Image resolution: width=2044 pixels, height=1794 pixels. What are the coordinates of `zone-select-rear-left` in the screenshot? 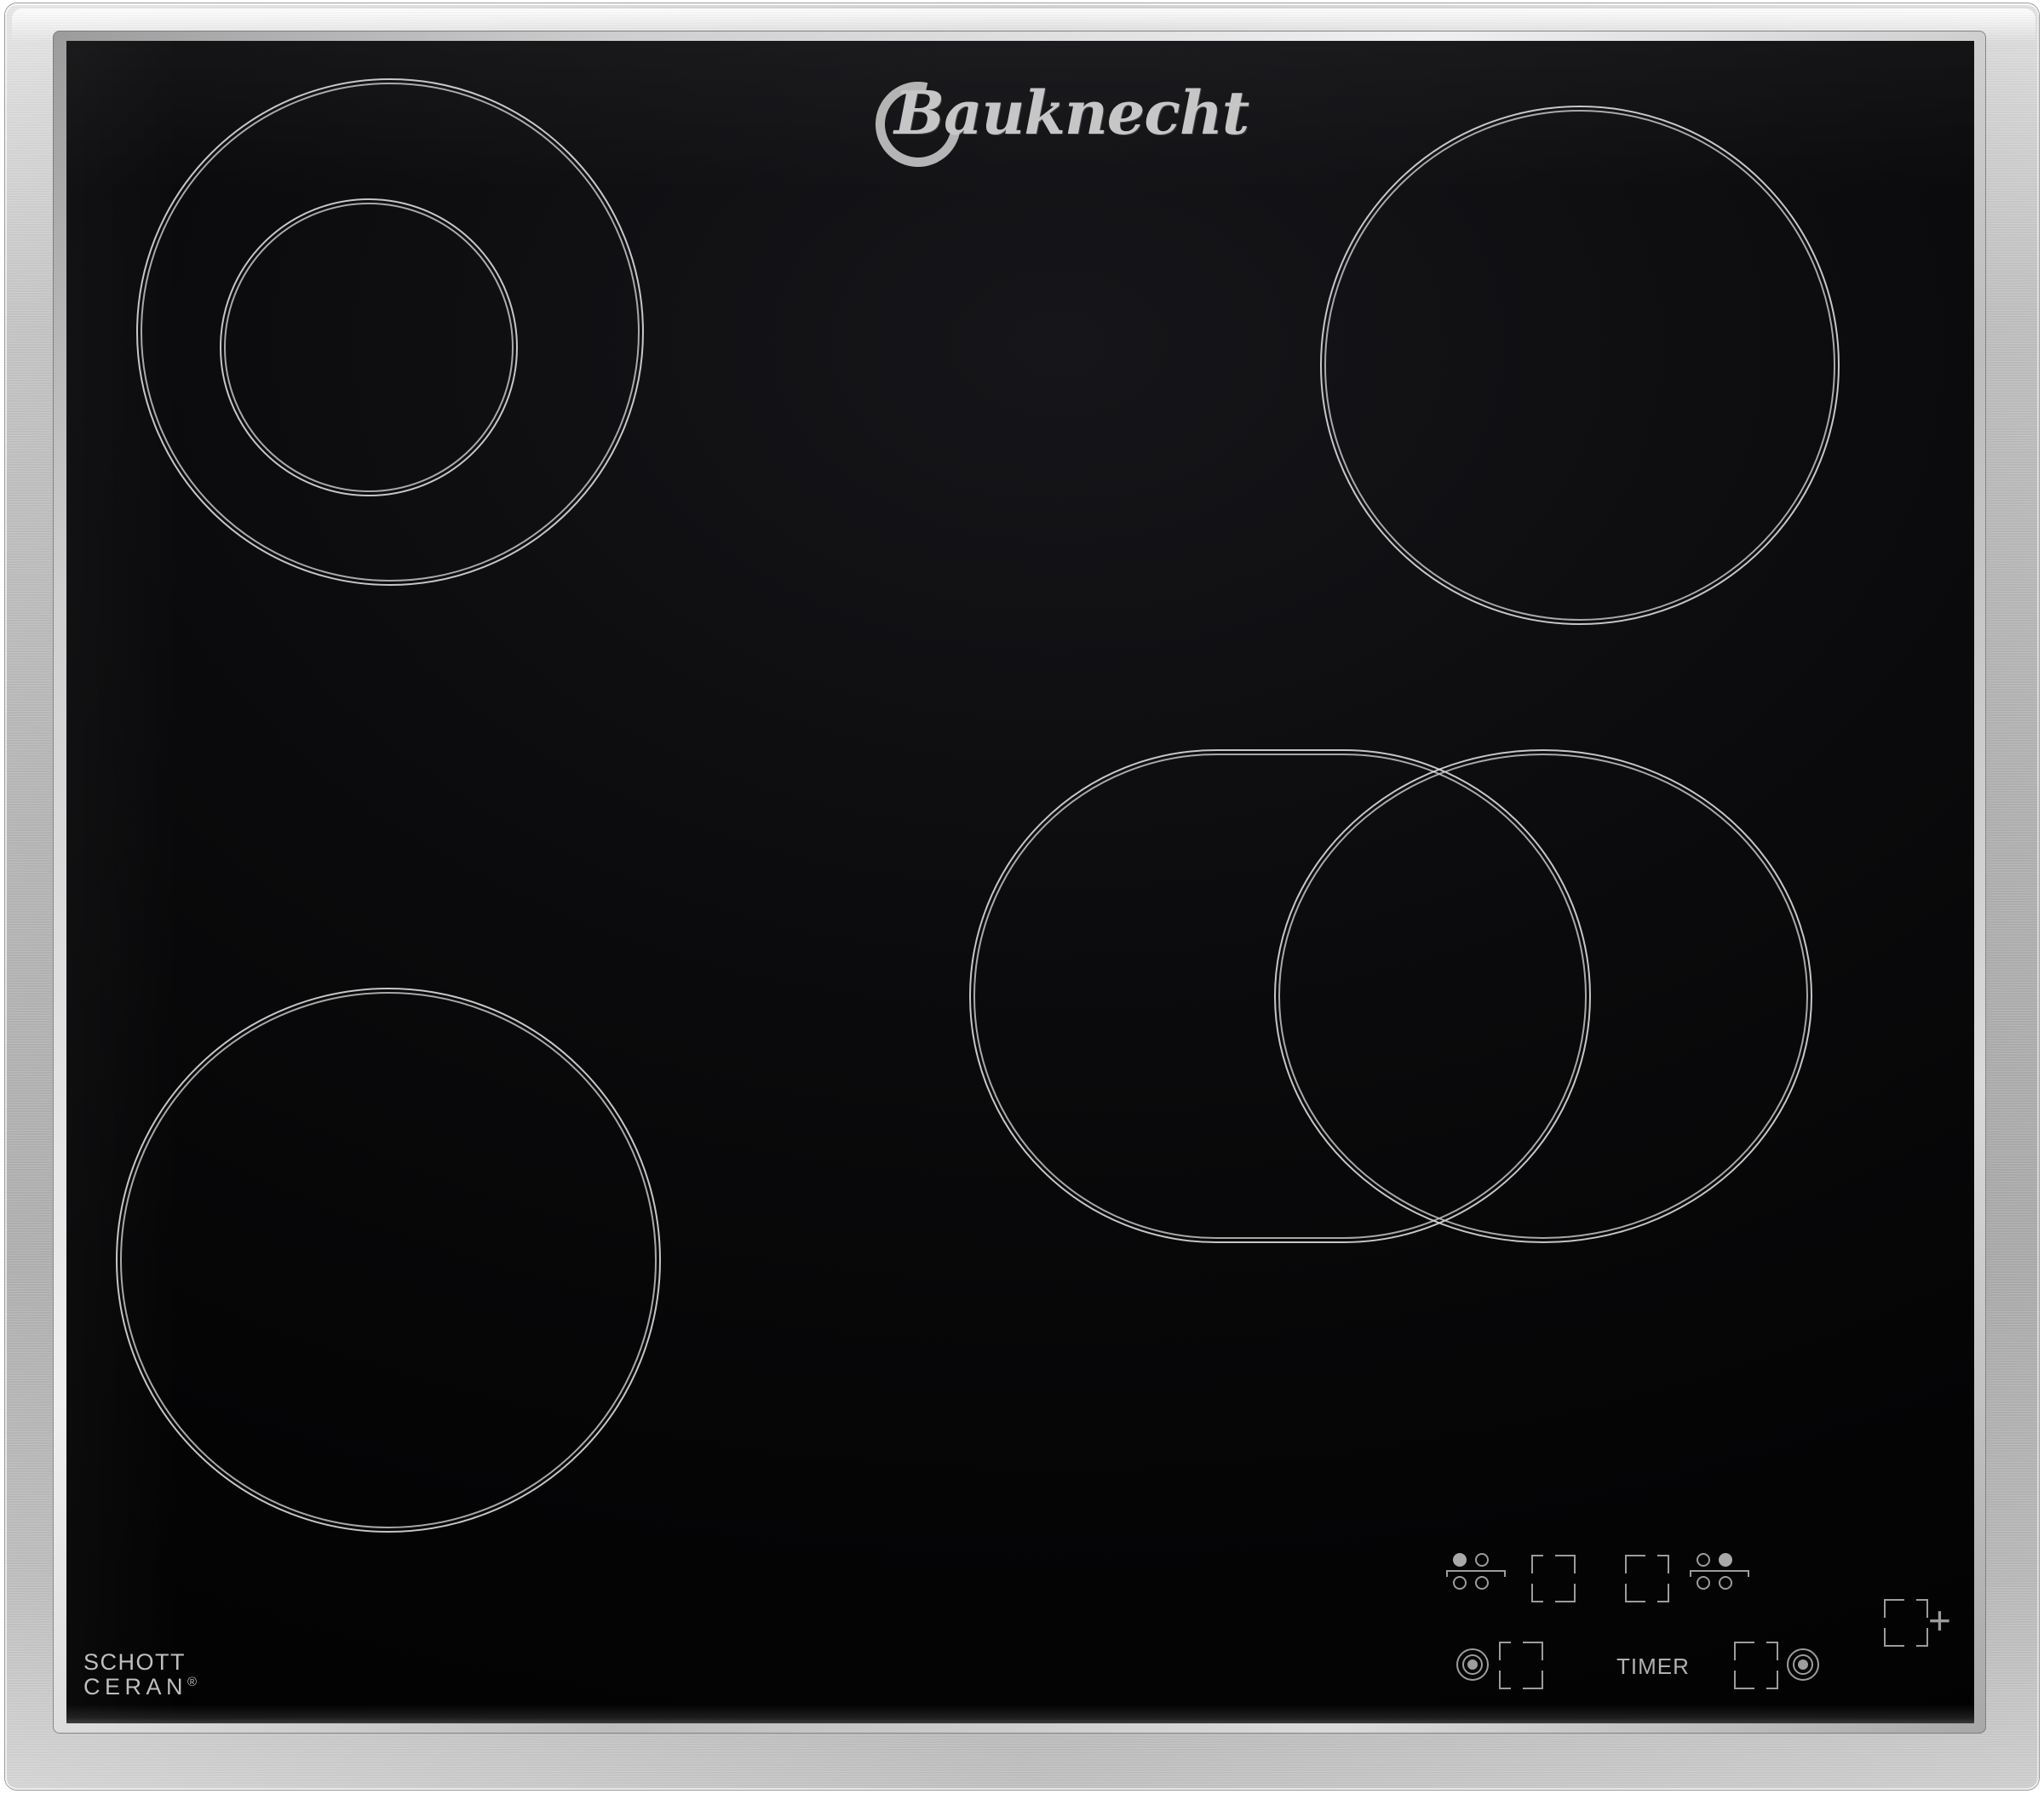 It's located at (1527, 1578).